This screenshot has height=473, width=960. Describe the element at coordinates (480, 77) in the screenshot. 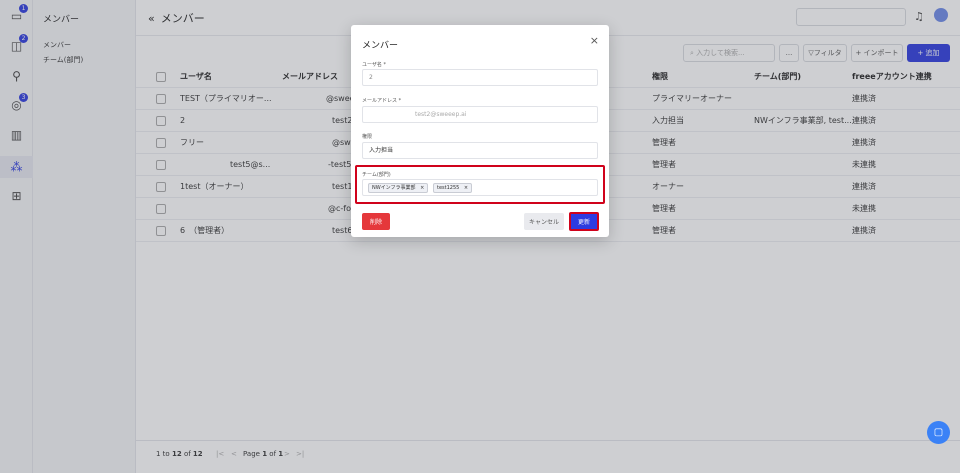

I see `username-field: 2` at that location.